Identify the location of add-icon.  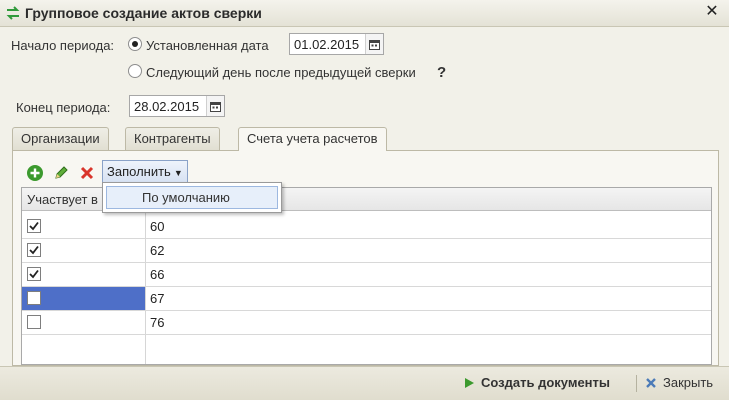
(35, 173).